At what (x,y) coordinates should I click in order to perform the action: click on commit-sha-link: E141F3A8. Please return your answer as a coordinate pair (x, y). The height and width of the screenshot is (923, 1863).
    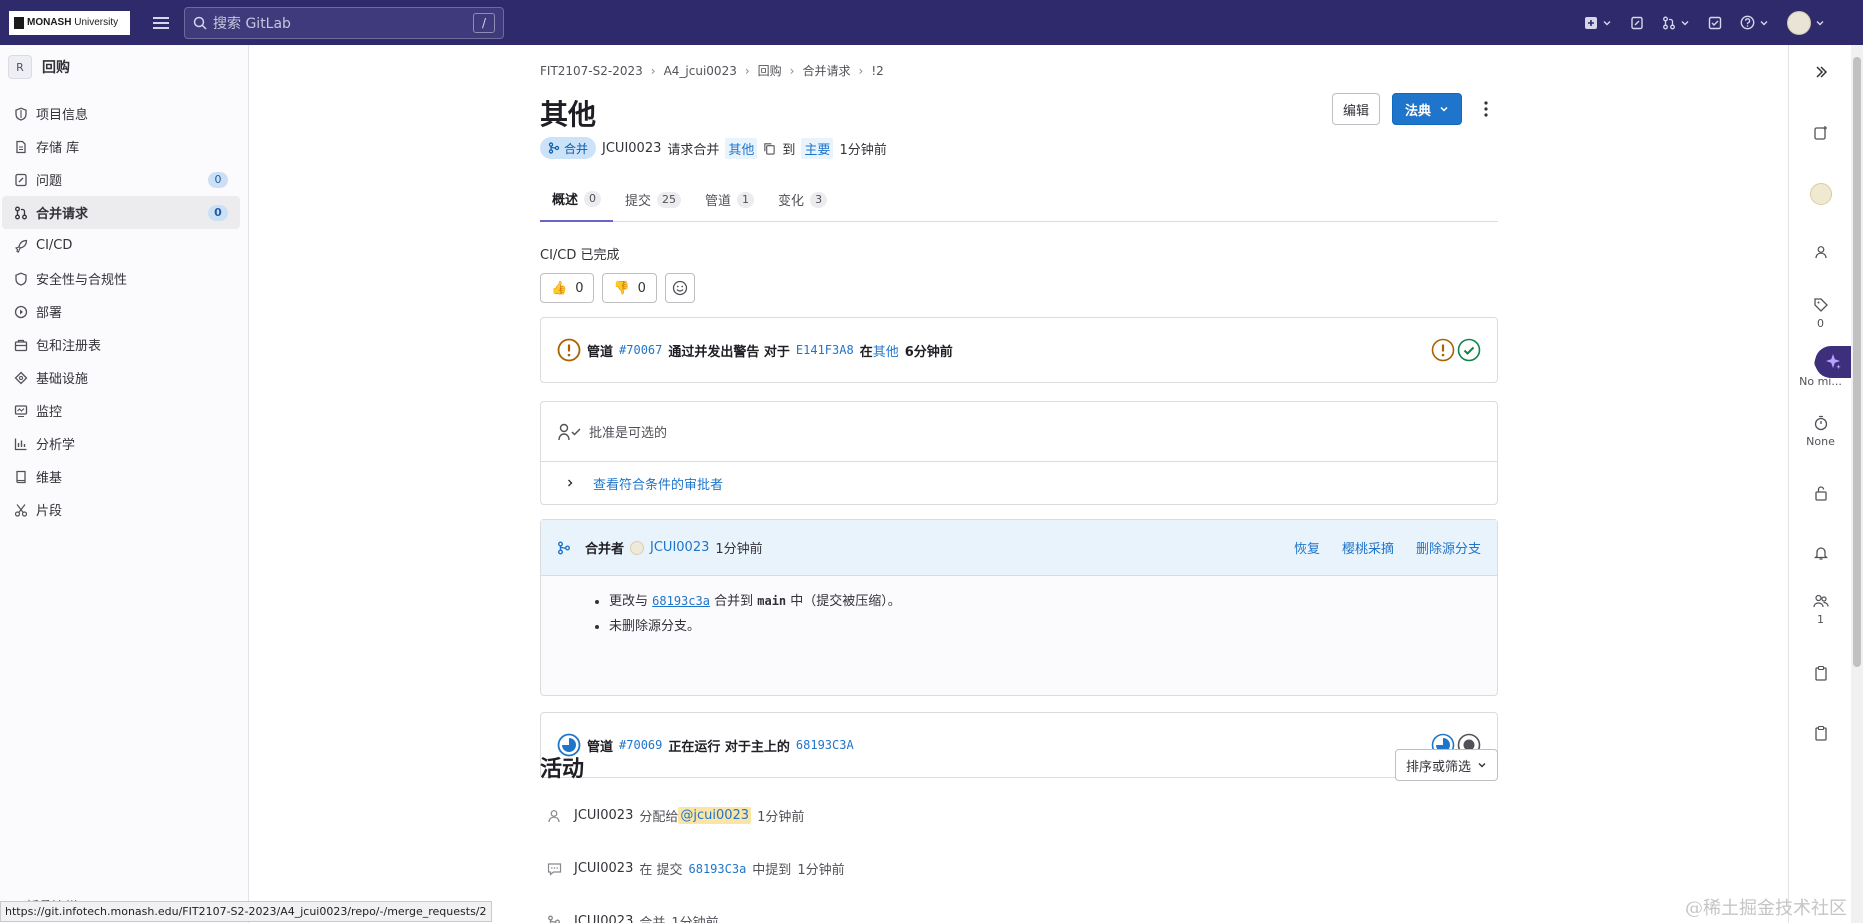
    Looking at the image, I should click on (825, 350).